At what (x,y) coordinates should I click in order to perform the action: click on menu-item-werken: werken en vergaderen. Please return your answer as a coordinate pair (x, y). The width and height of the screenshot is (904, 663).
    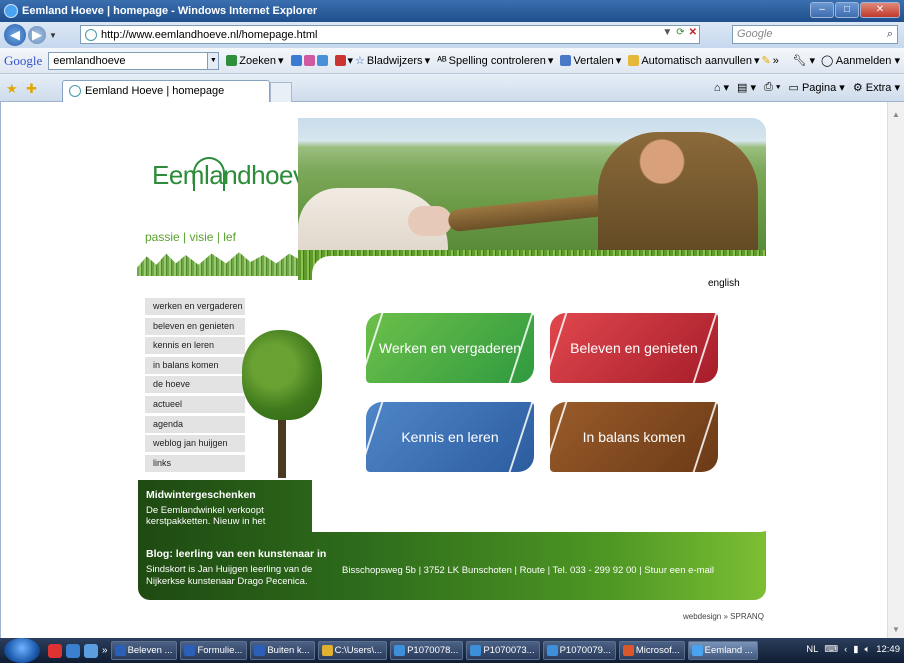
    Looking at the image, I should click on (195, 306).